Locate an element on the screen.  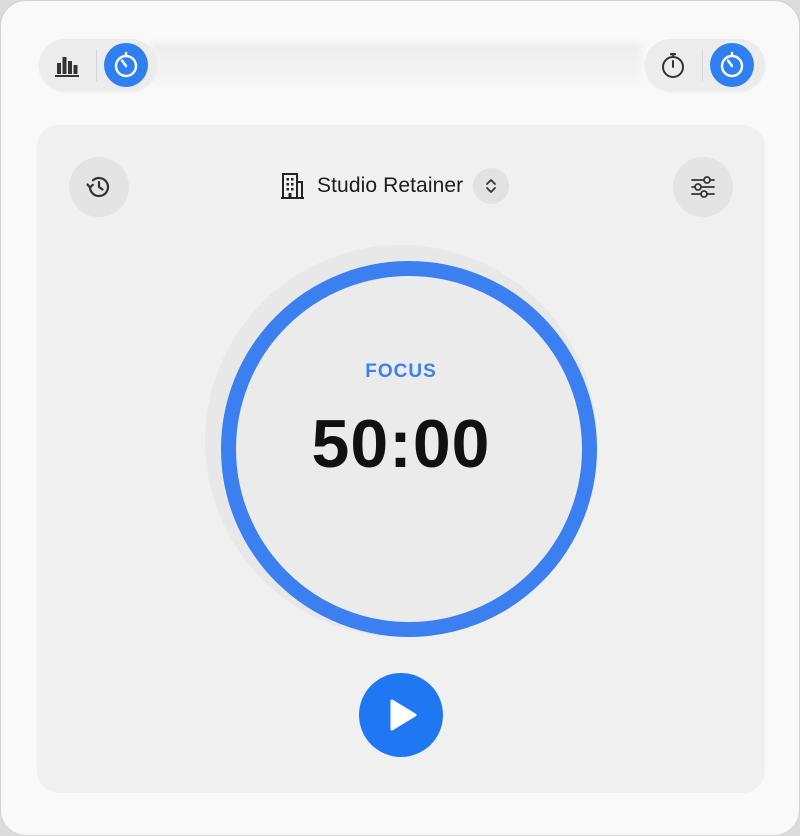
timer-settings-button is located at coordinates (703, 187).